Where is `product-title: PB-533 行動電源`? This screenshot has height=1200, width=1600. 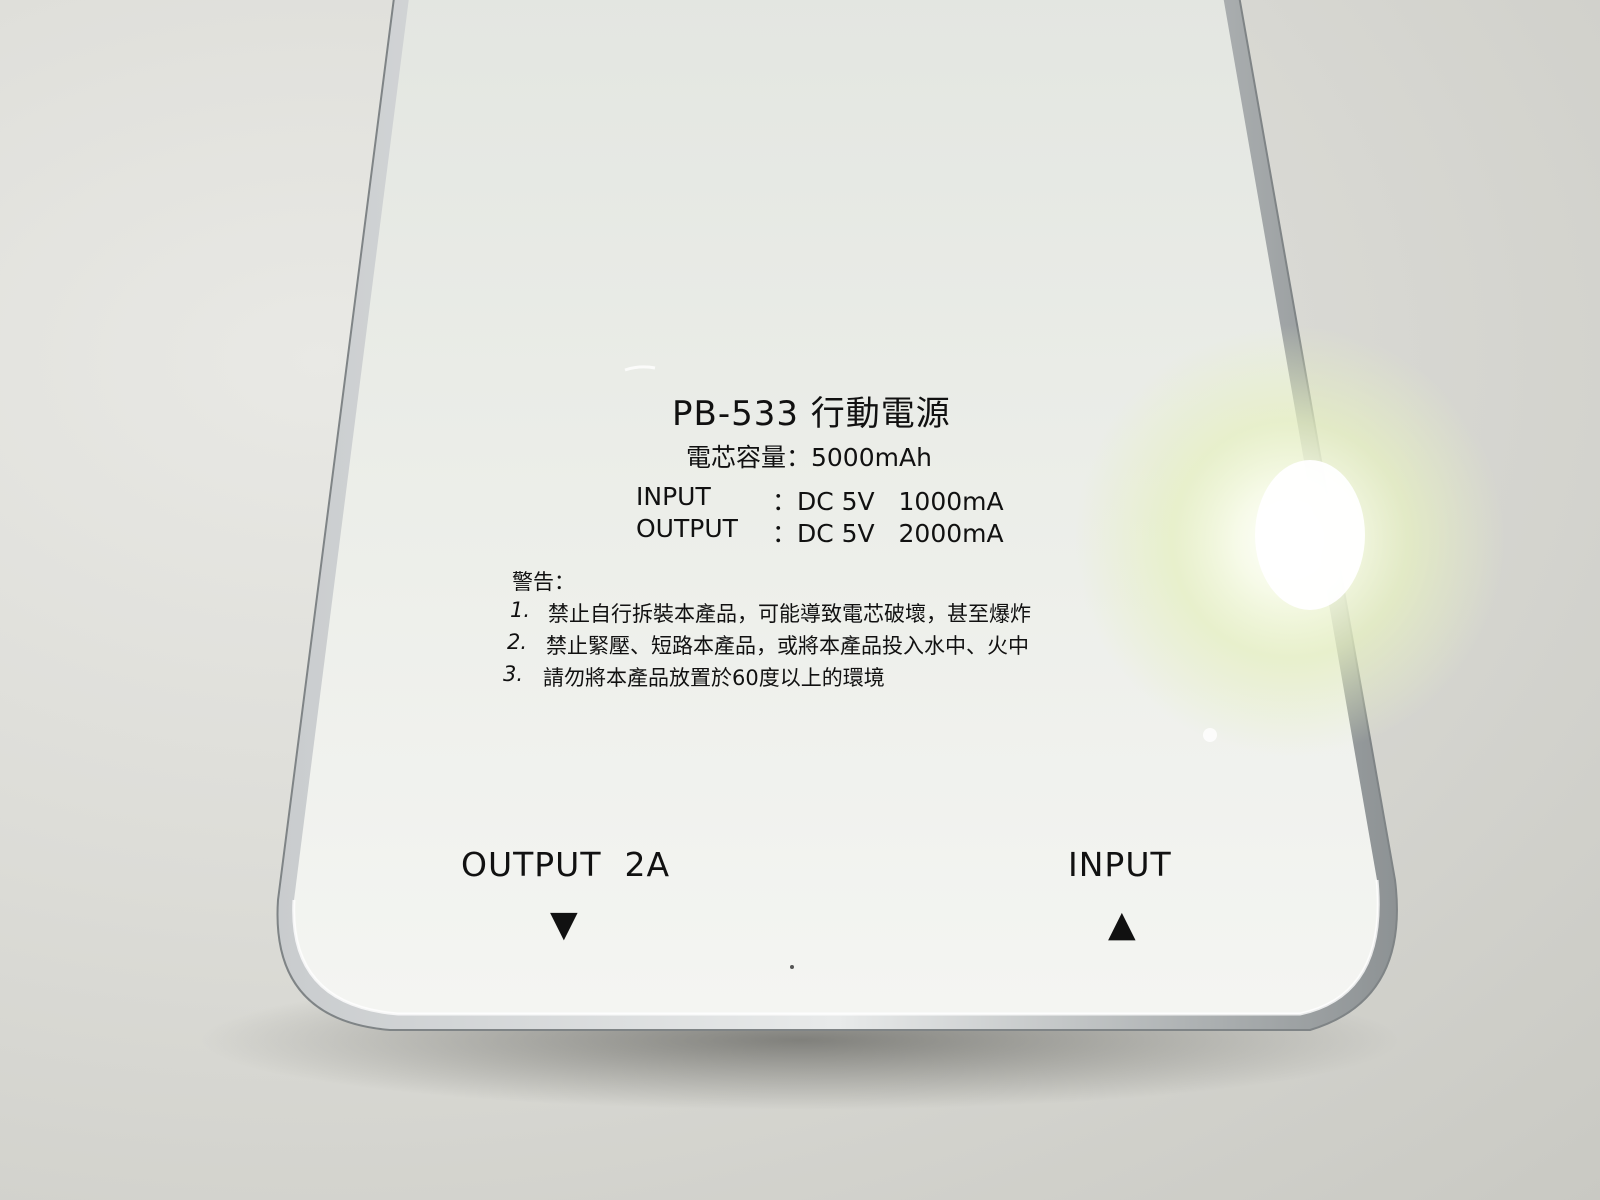
product-title: PB-533 行動電源 is located at coordinates (811, 414).